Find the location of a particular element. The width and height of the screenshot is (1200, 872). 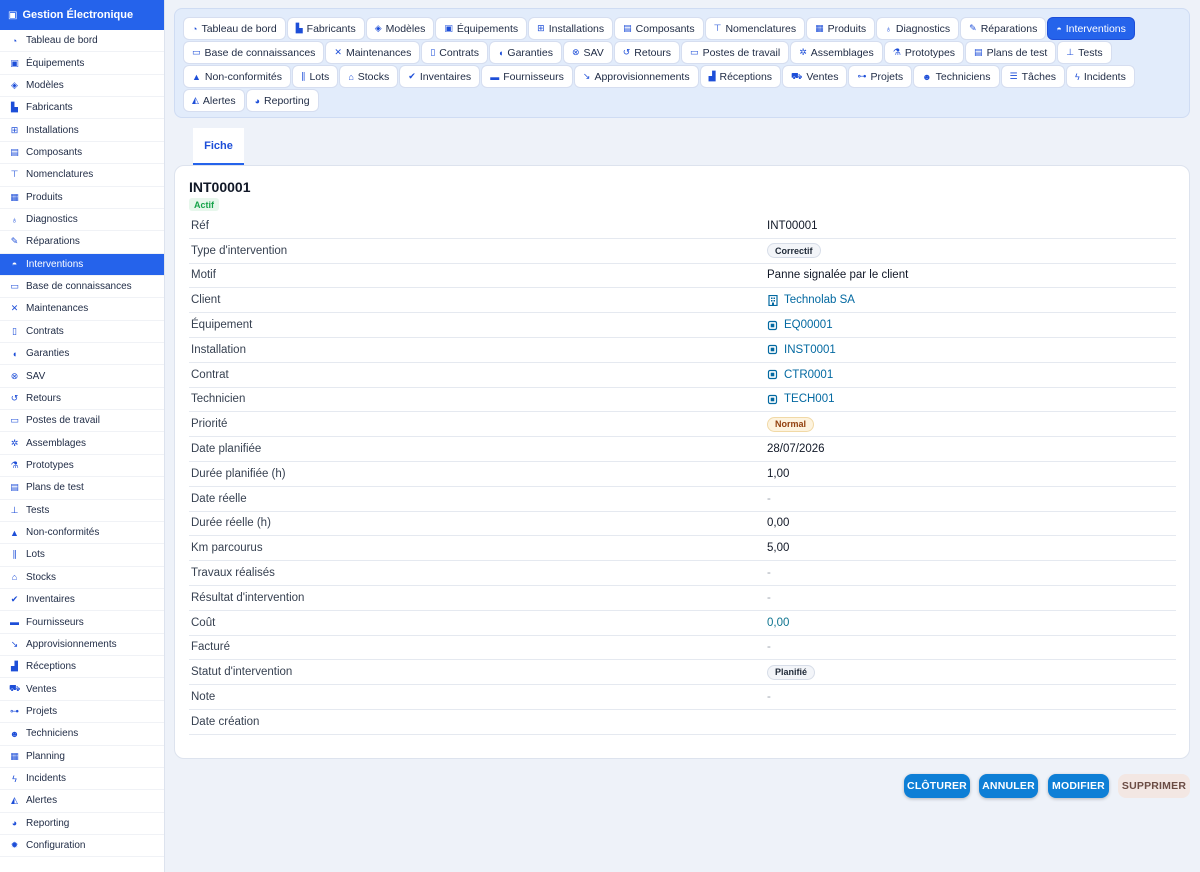

tab-projets: ⊶ Projets is located at coordinates (880, 76).